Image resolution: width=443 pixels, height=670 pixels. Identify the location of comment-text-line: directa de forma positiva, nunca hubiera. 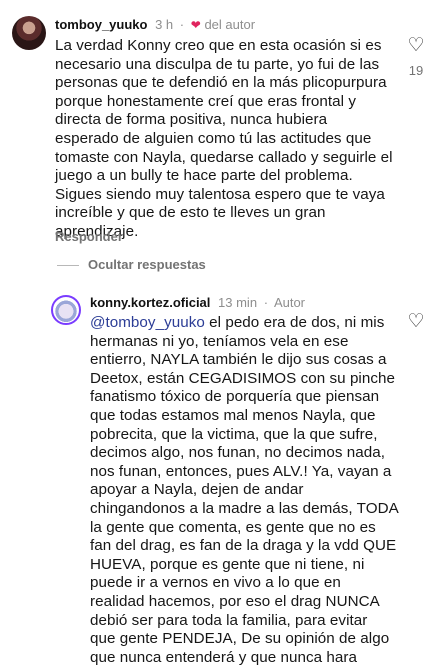
(191, 120).